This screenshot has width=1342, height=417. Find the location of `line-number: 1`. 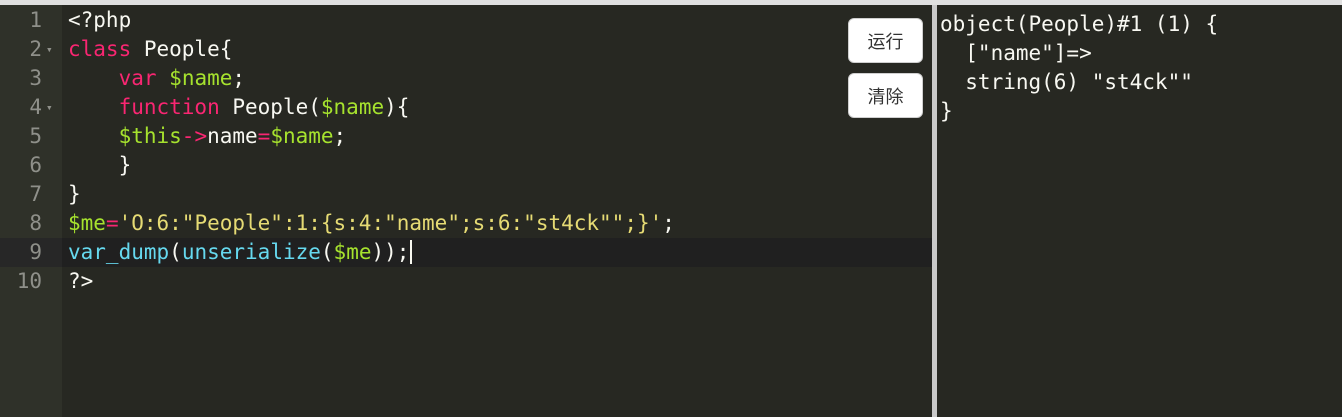

line-number: 1 is located at coordinates (31, 20).